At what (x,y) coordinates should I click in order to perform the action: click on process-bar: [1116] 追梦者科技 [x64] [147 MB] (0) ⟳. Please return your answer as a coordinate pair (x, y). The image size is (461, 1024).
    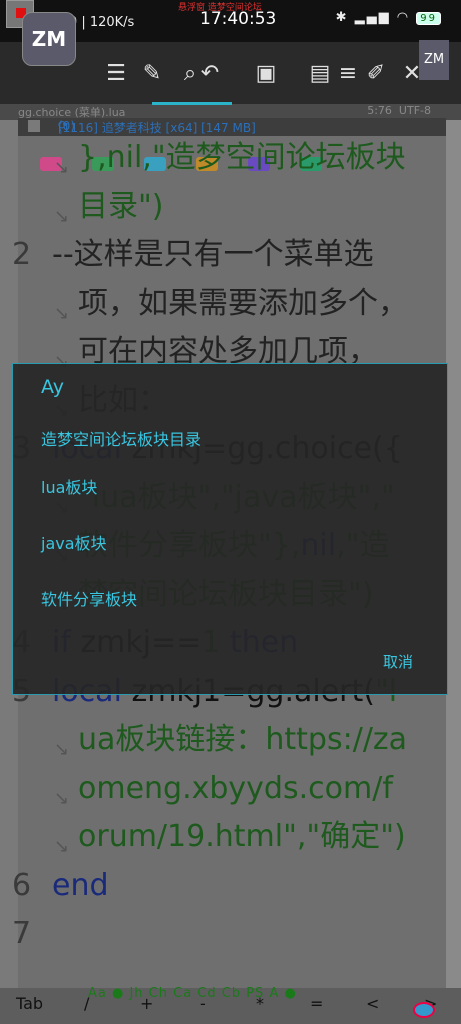
    Looking at the image, I should click on (232, 127).